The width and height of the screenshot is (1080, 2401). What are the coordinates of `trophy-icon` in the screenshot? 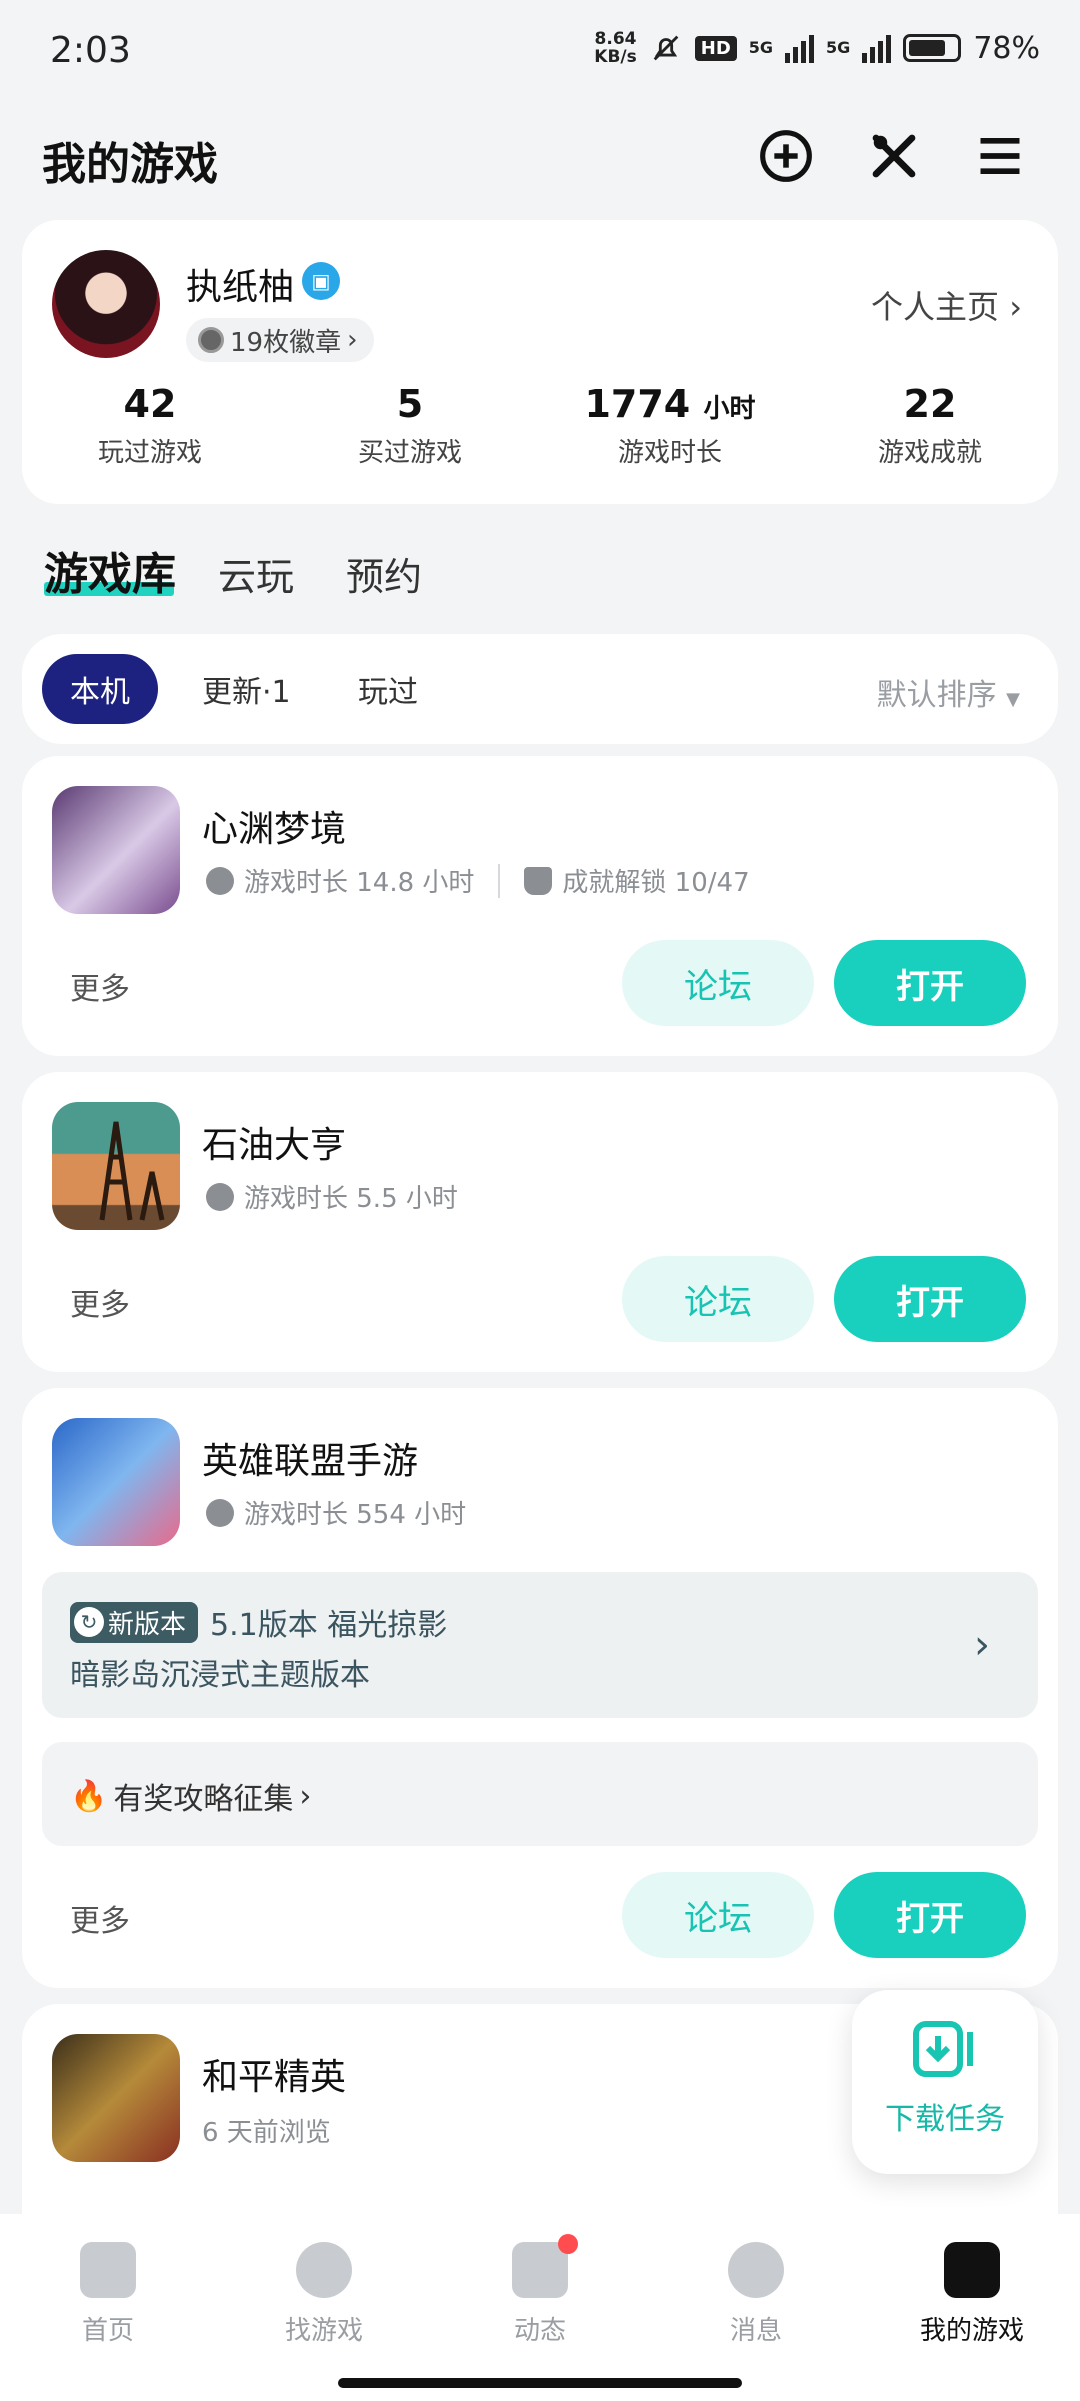 It's located at (538, 880).